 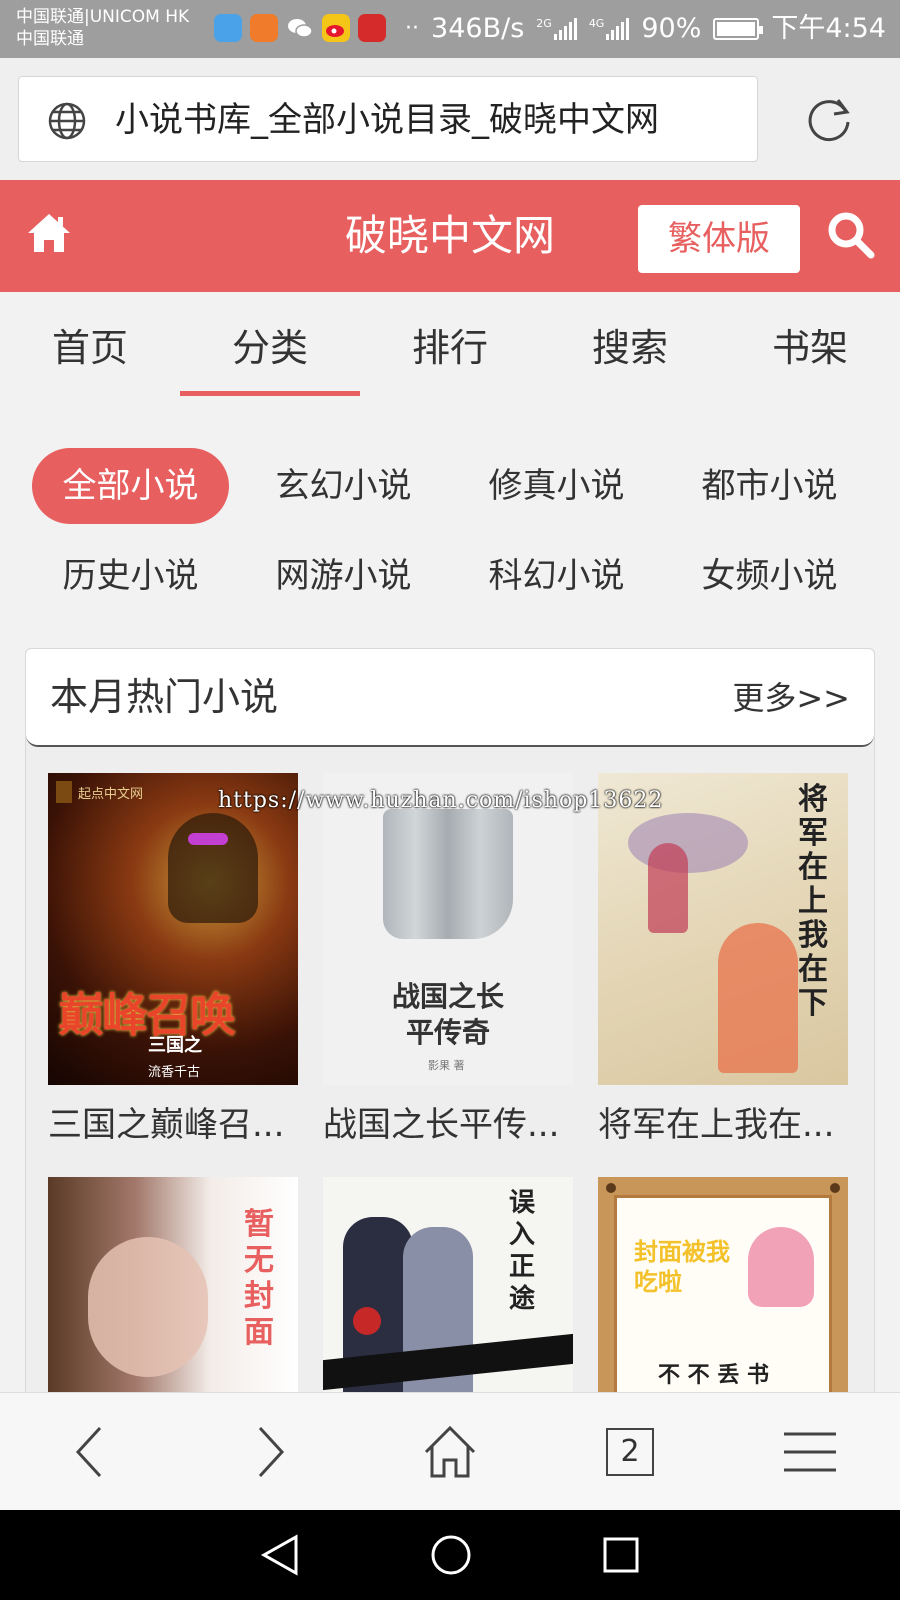 What do you see at coordinates (280, 1555) in the screenshot?
I see `nav-back-icon` at bounding box center [280, 1555].